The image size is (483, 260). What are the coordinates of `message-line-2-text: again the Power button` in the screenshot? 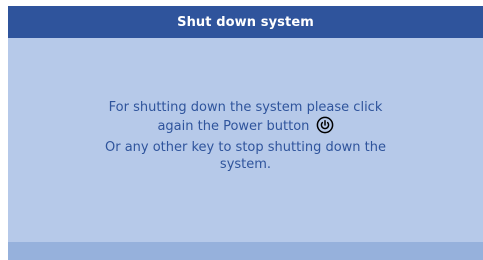 It's located at (233, 126).